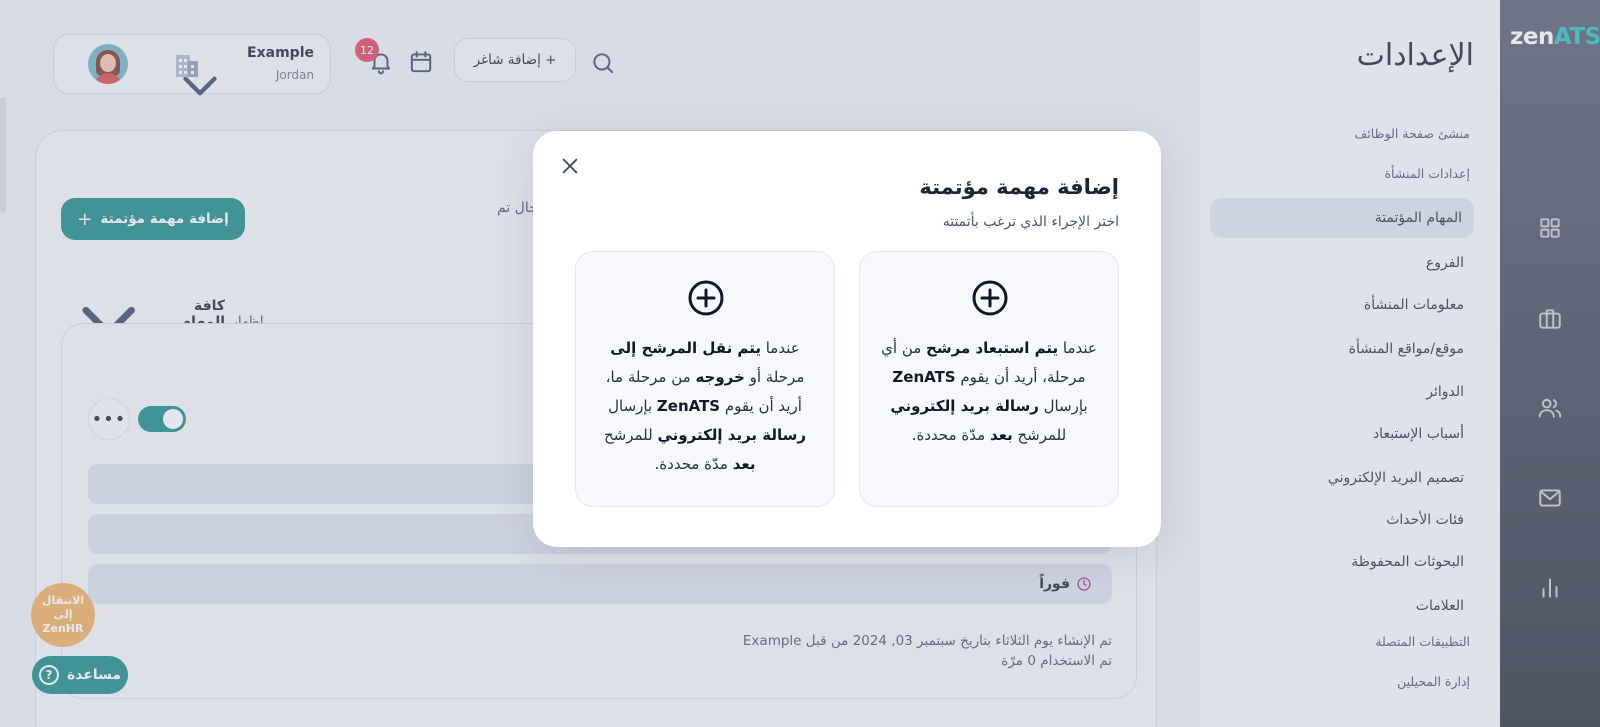  Describe the element at coordinates (3, 155) in the screenshot. I see `scrollbar` at that location.